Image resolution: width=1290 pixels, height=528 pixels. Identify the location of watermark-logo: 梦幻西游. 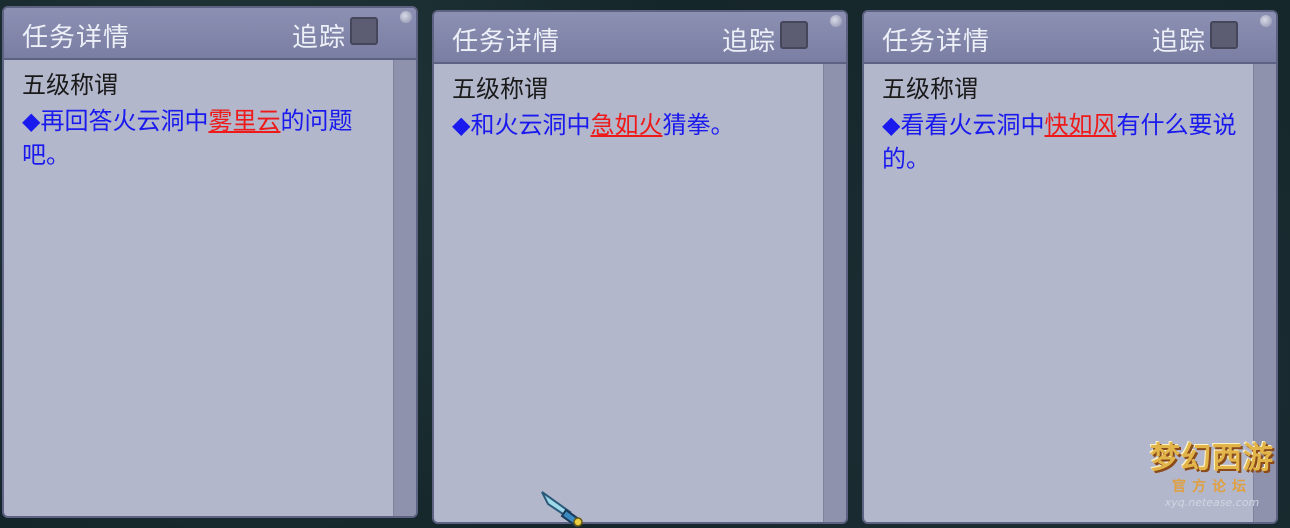
(1212, 458).